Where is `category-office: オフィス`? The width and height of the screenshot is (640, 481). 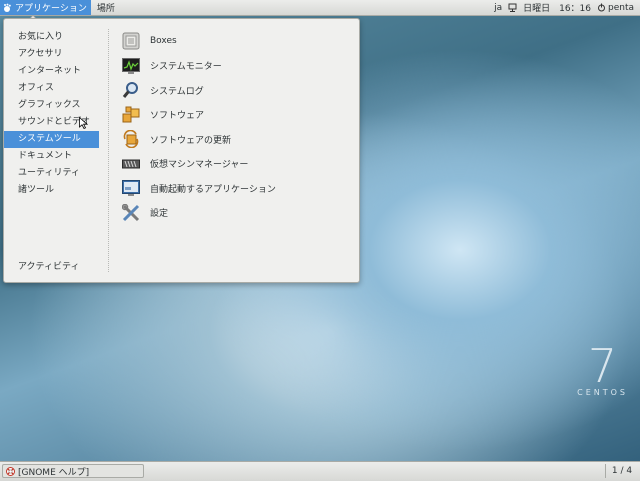
category-office: オフィス is located at coordinates (54, 88).